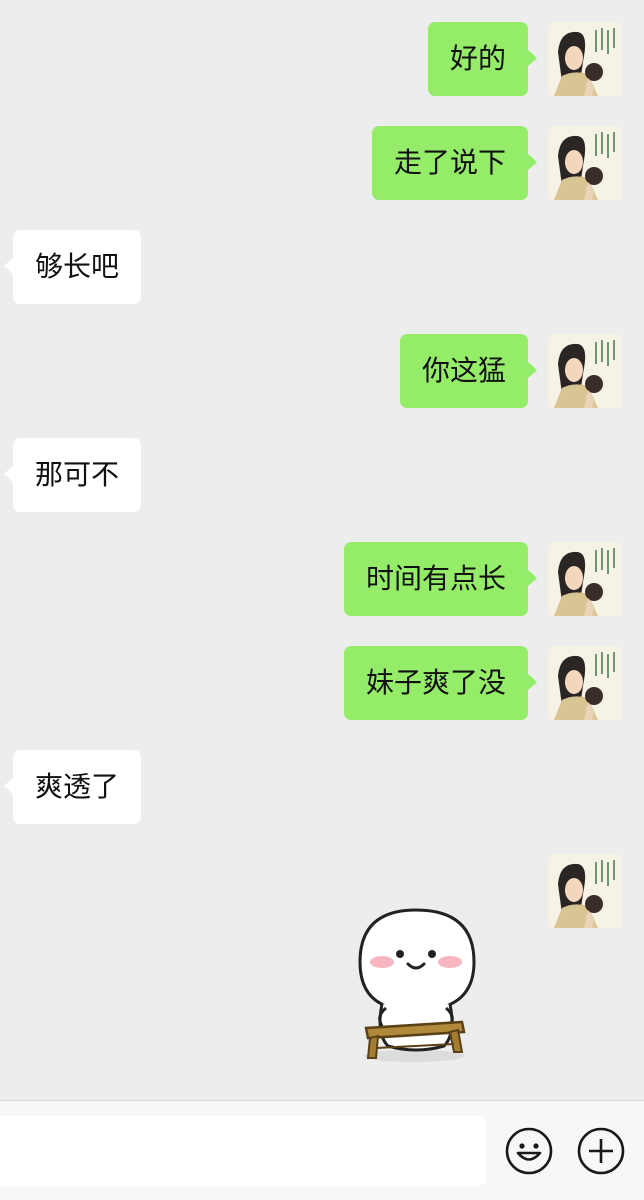 This screenshot has height=1200, width=644. I want to click on incoming-message-bubble: 够长吧, so click(72, 267).